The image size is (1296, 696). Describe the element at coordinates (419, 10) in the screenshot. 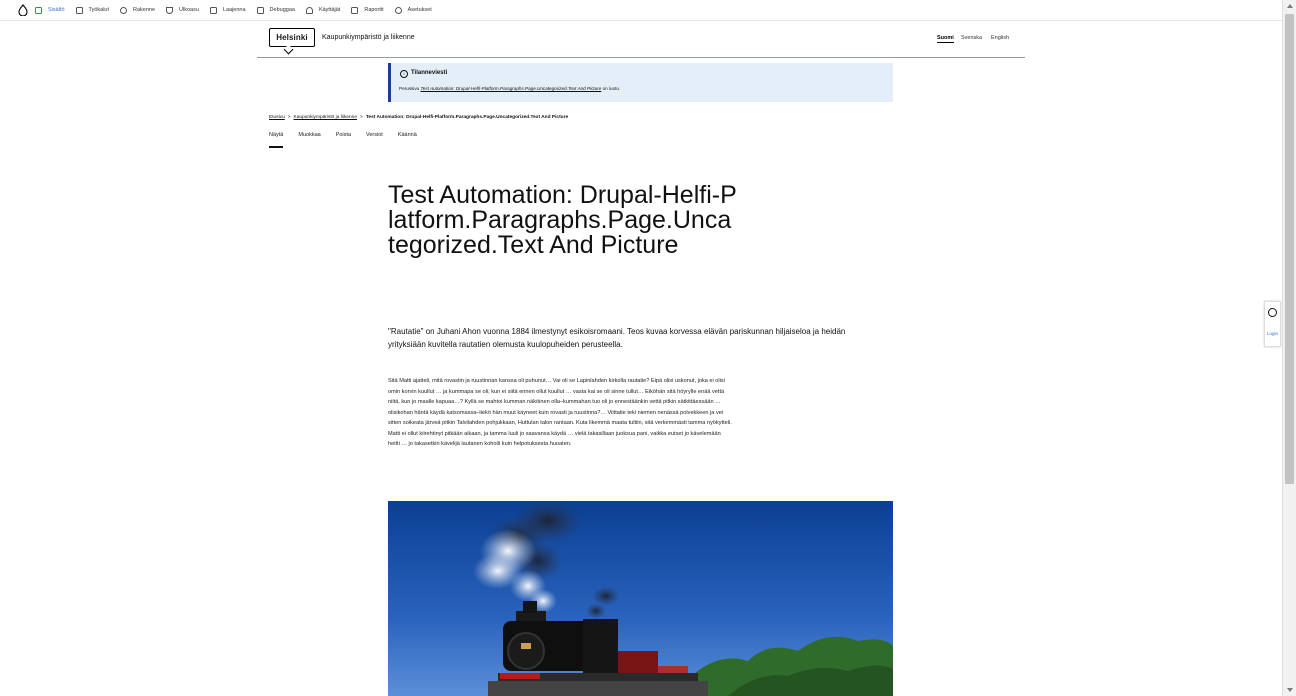

I see `toolbar-item-label: Asetukset` at that location.